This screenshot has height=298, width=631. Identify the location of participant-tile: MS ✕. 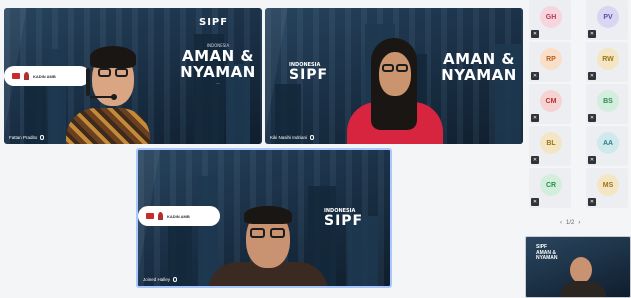
(607, 188).